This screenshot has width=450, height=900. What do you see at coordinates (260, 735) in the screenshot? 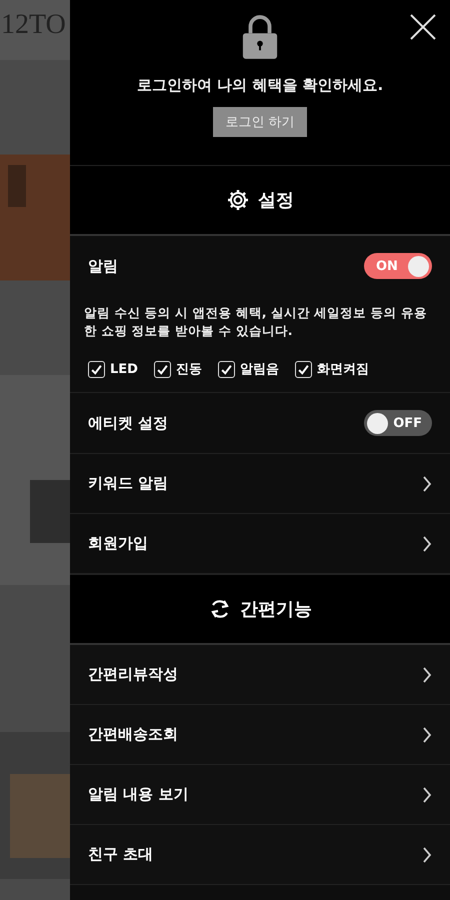
I see `menu-item: 간편배송조회` at bounding box center [260, 735].